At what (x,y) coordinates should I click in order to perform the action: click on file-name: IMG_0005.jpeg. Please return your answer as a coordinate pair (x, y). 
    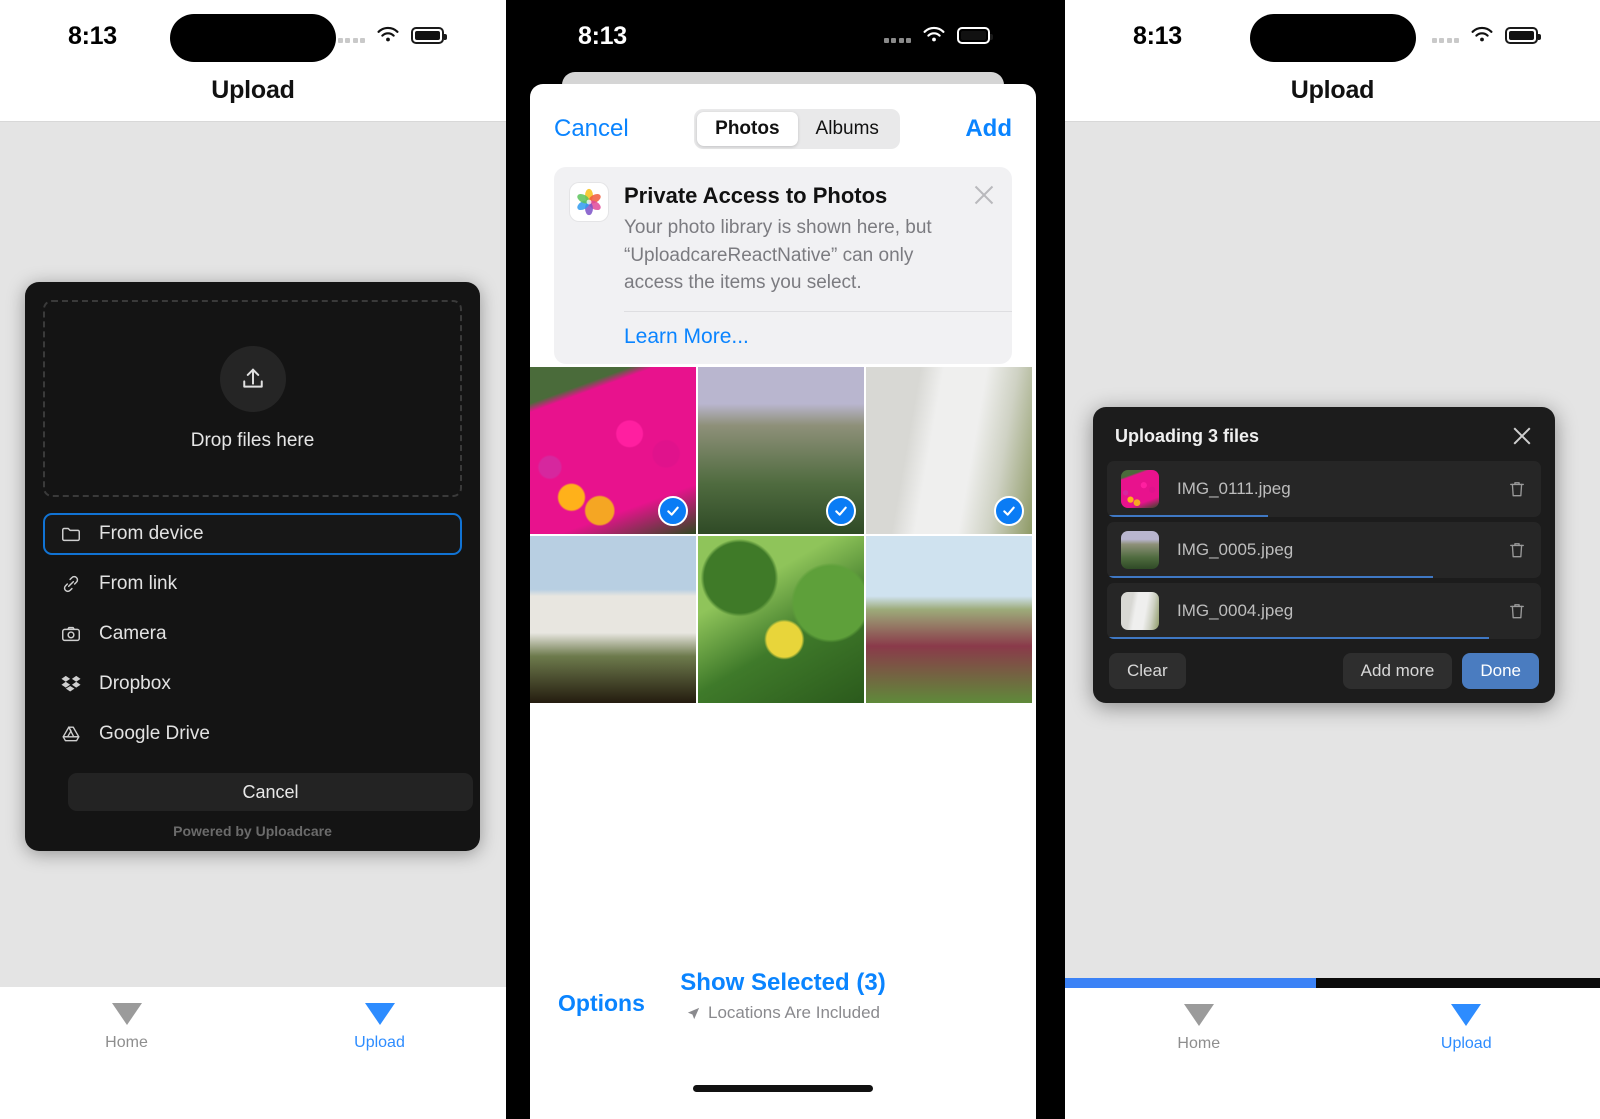
    Looking at the image, I should click on (1235, 549).